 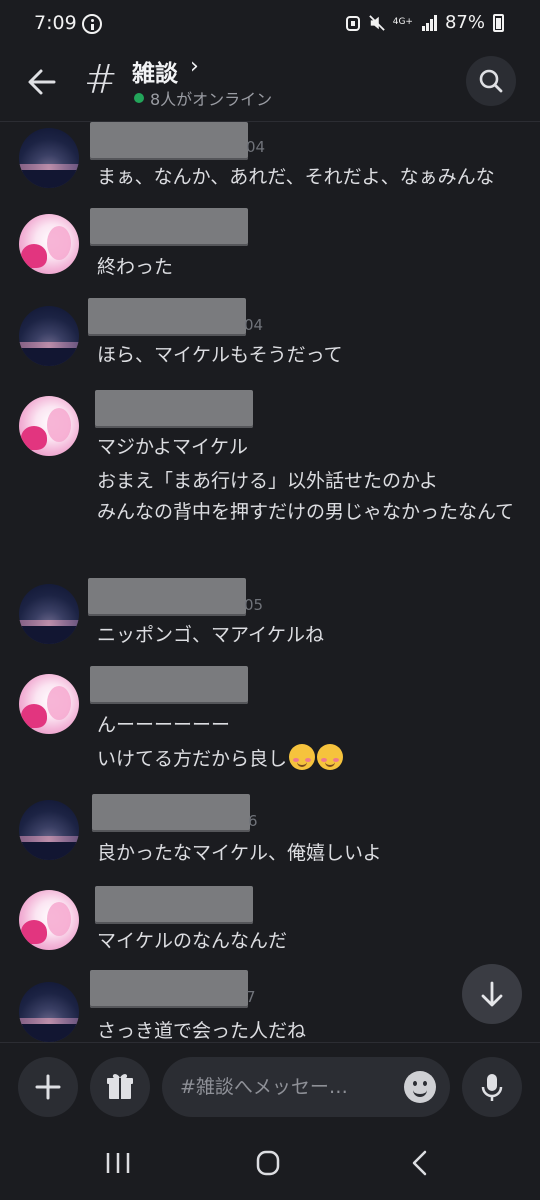 What do you see at coordinates (192, 759) in the screenshot?
I see `message-text-inline: いけてる方だから良し` at bounding box center [192, 759].